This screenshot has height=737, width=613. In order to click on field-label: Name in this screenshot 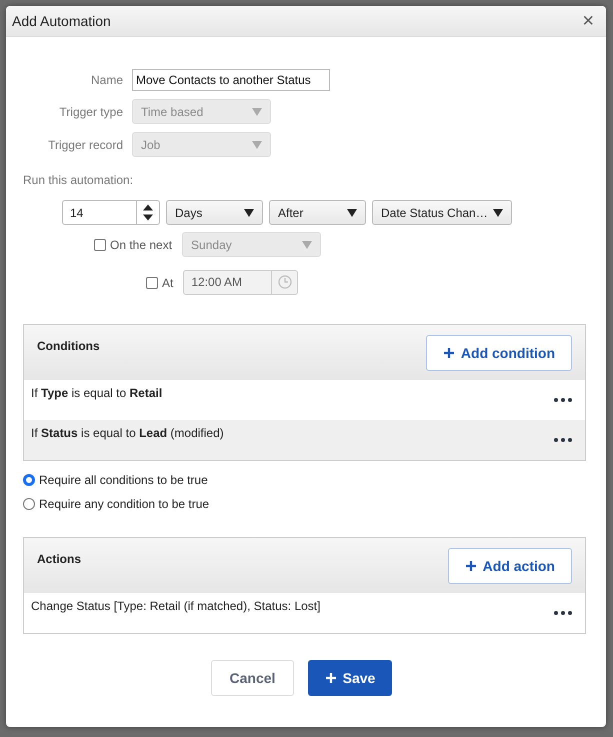, I will do `click(106, 80)`.